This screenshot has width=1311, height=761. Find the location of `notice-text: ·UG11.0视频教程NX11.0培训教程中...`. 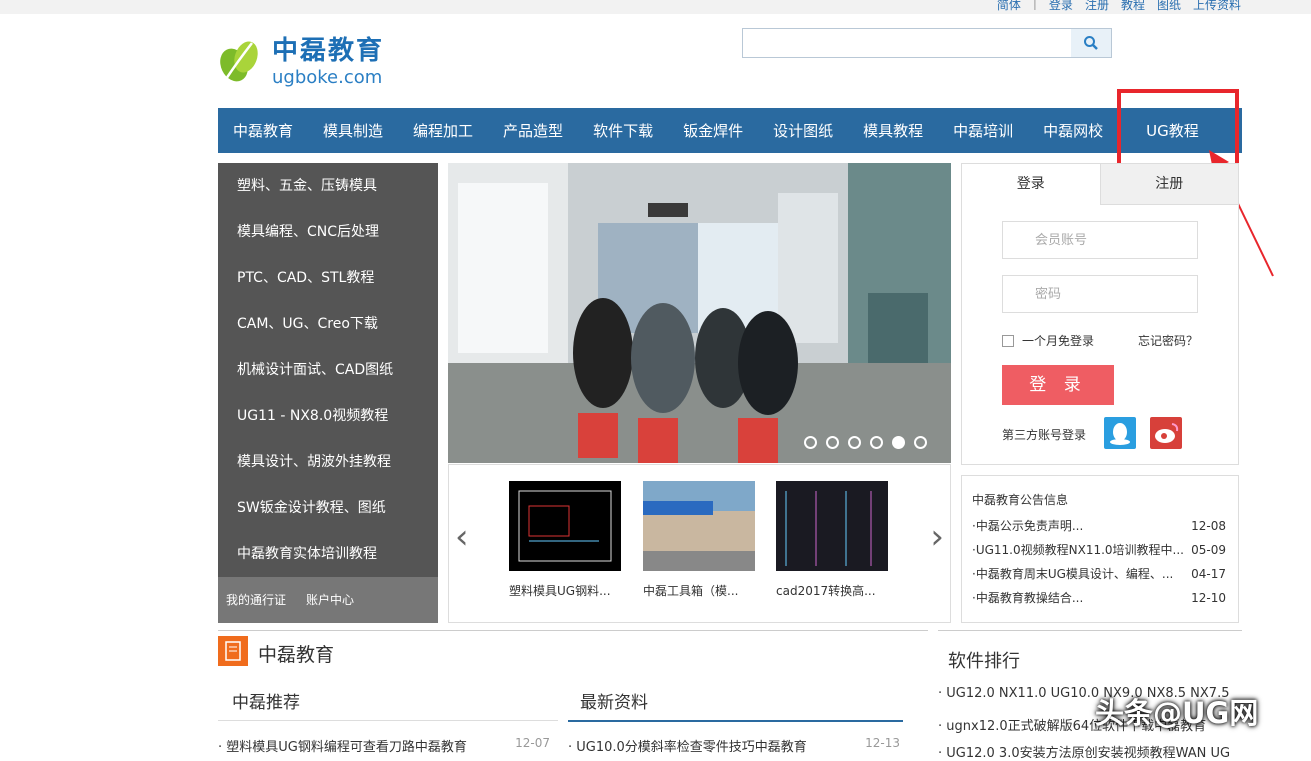

notice-text: ·UG11.0视频教程NX11.0培训教程中... is located at coordinates (1078, 550).